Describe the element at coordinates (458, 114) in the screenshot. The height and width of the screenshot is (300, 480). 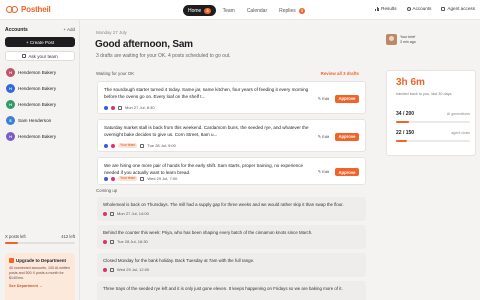
I see `generations-label: AI generations` at that location.